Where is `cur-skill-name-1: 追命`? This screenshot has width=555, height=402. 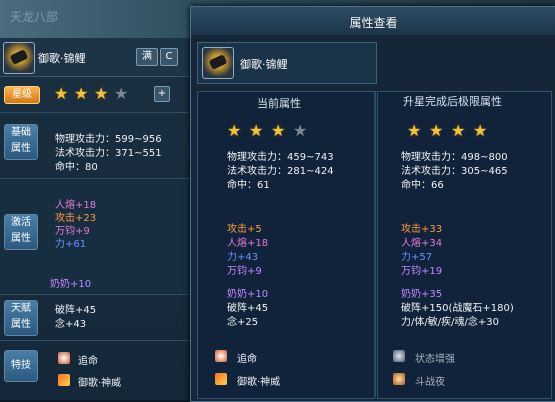 cur-skill-name-1: 追命 is located at coordinates (247, 359).